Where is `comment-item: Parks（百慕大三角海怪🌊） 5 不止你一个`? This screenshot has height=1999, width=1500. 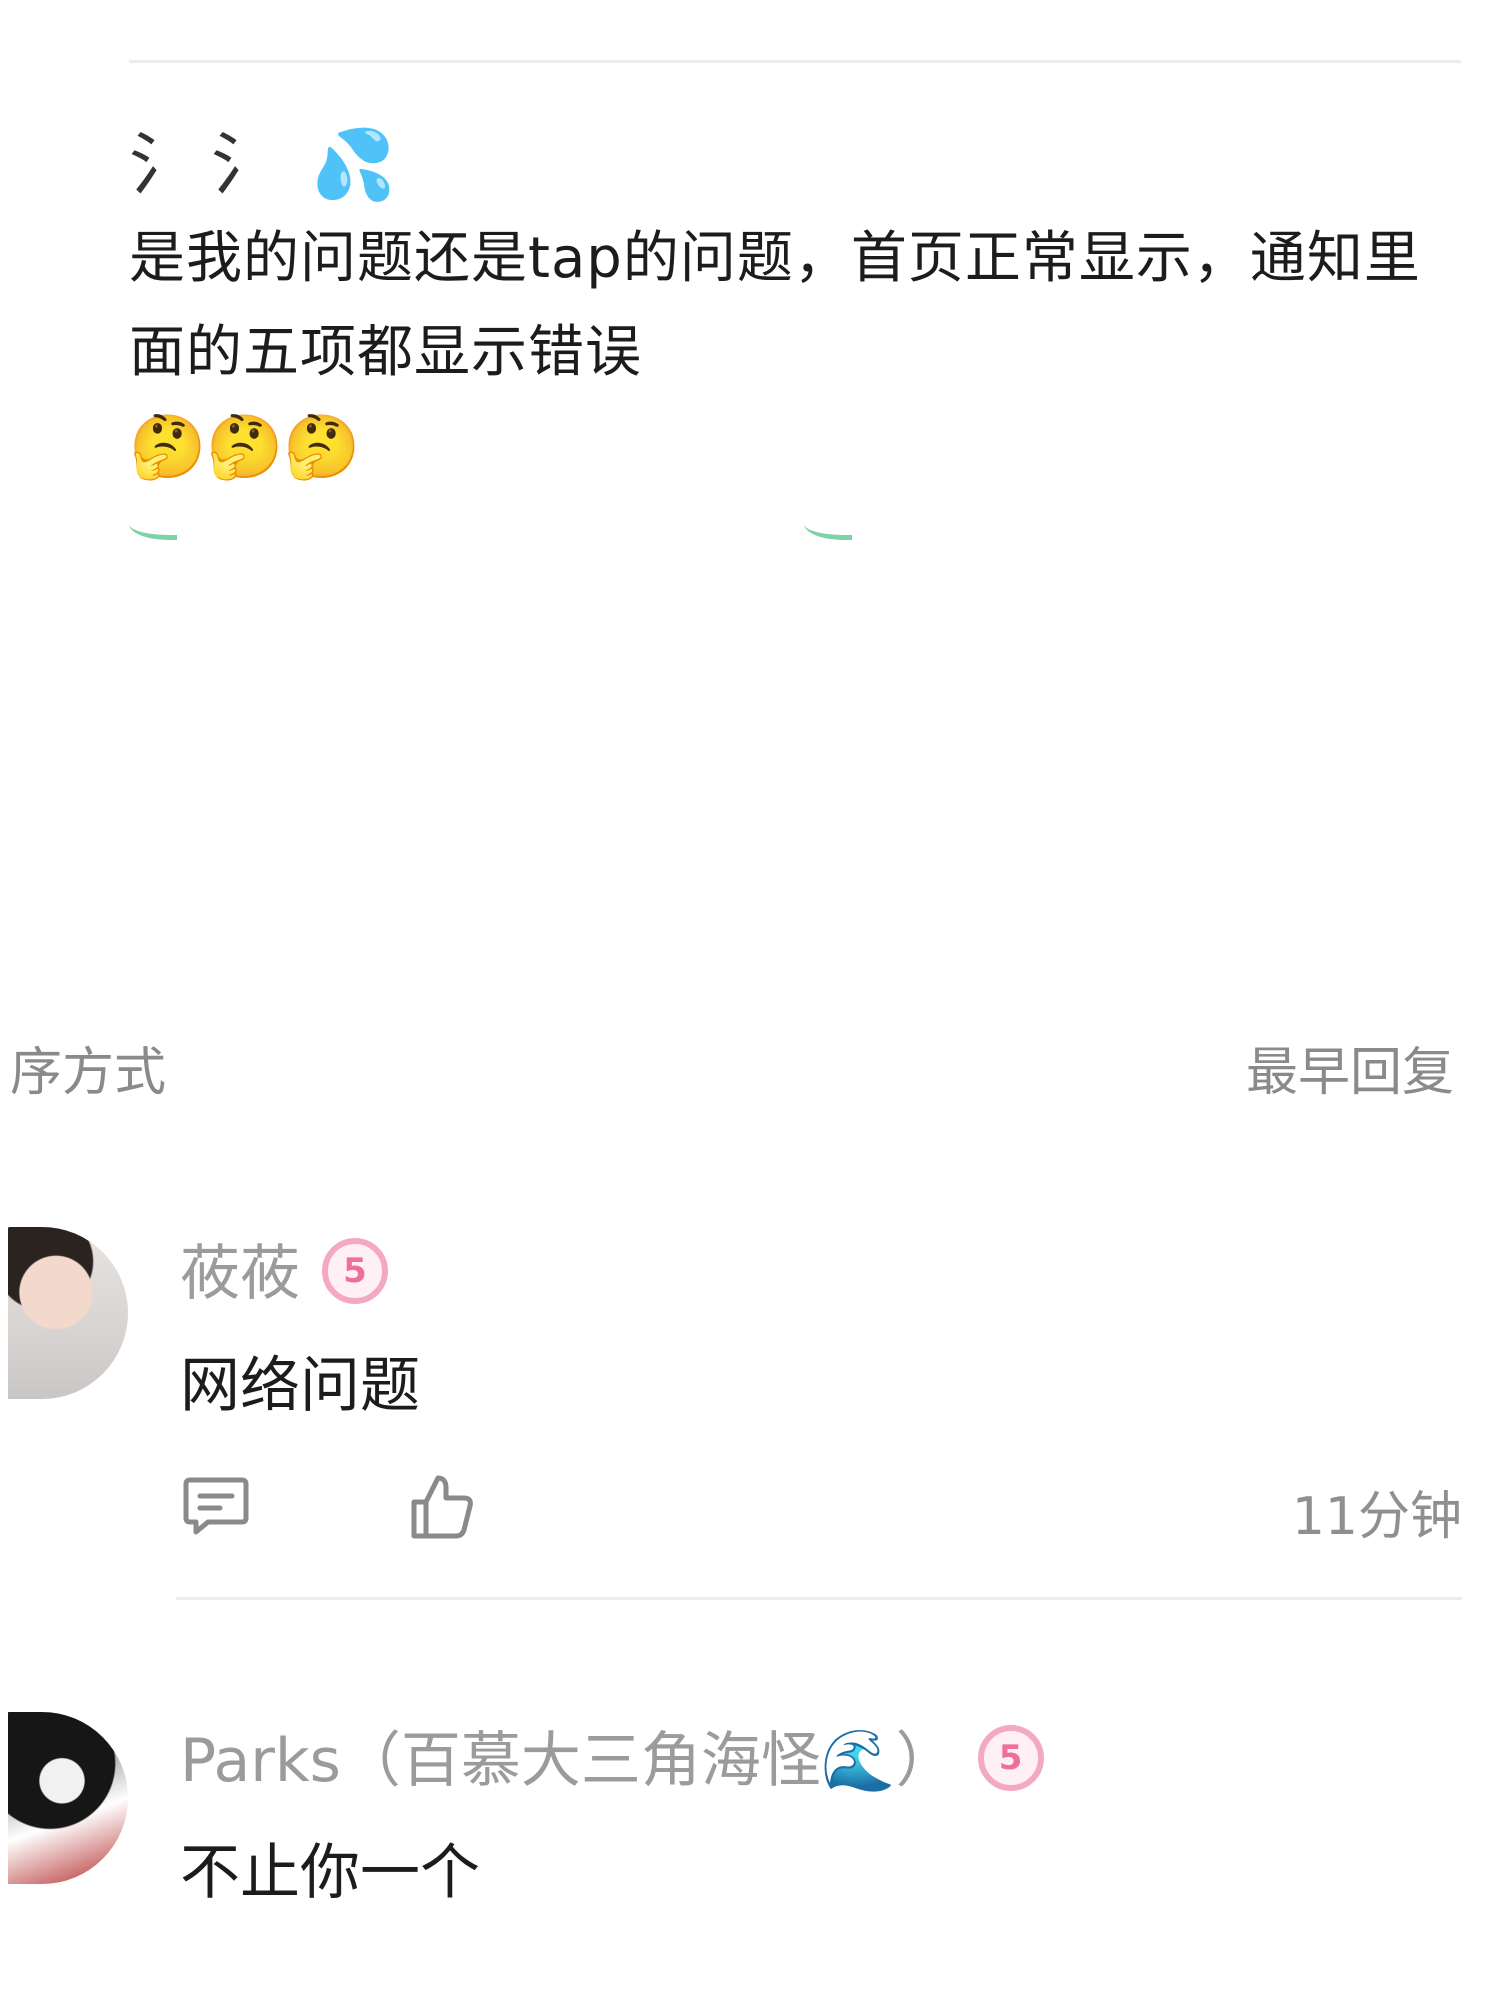 comment-item: Parks（百慕大三角海怪🌊） 5 不止你一个 is located at coordinates (750, 1842).